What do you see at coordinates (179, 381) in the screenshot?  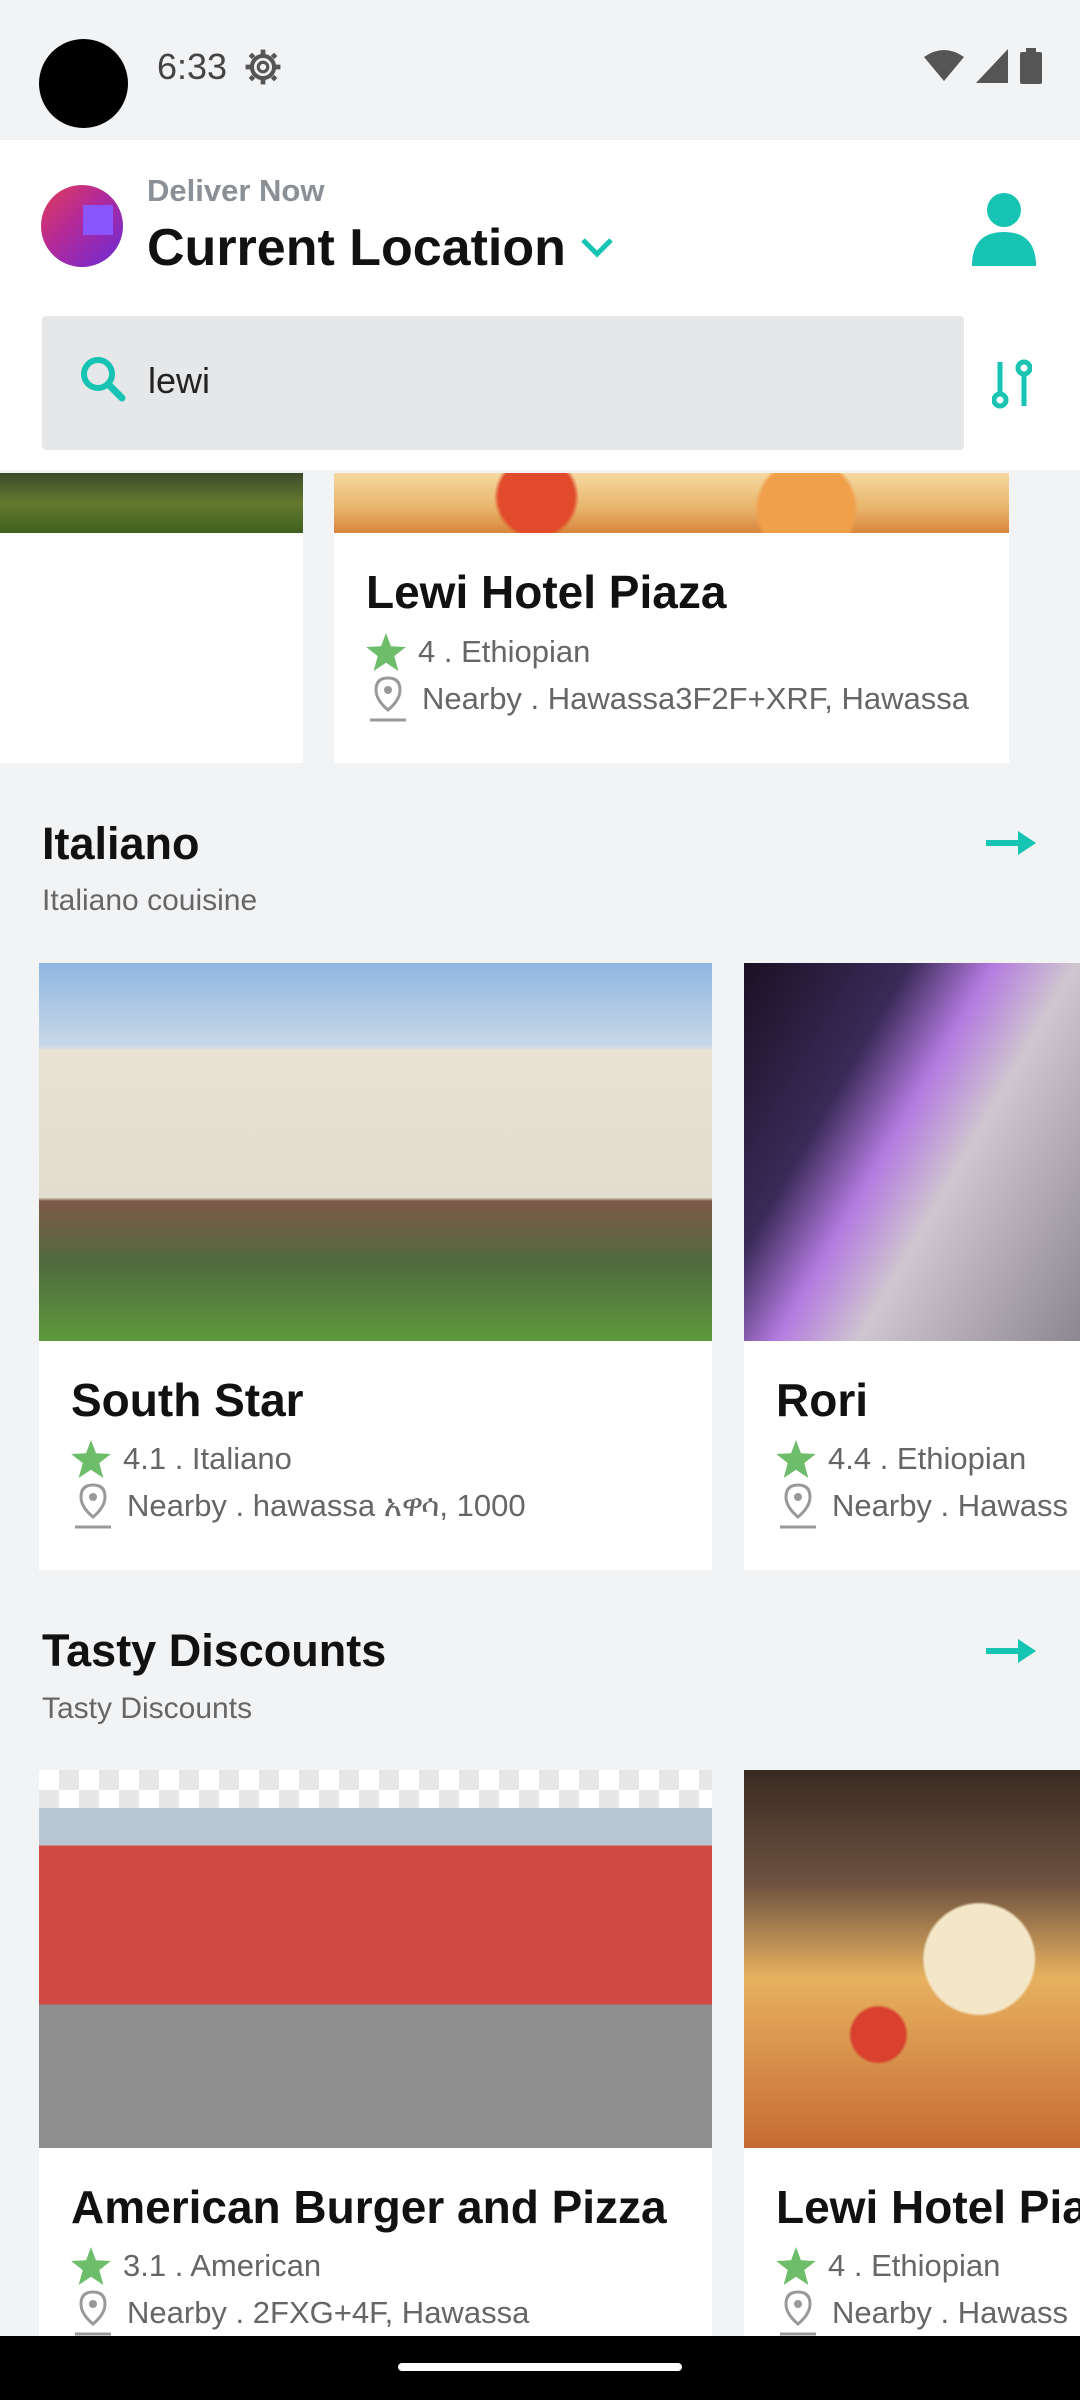 I see `search-input: lewi` at bounding box center [179, 381].